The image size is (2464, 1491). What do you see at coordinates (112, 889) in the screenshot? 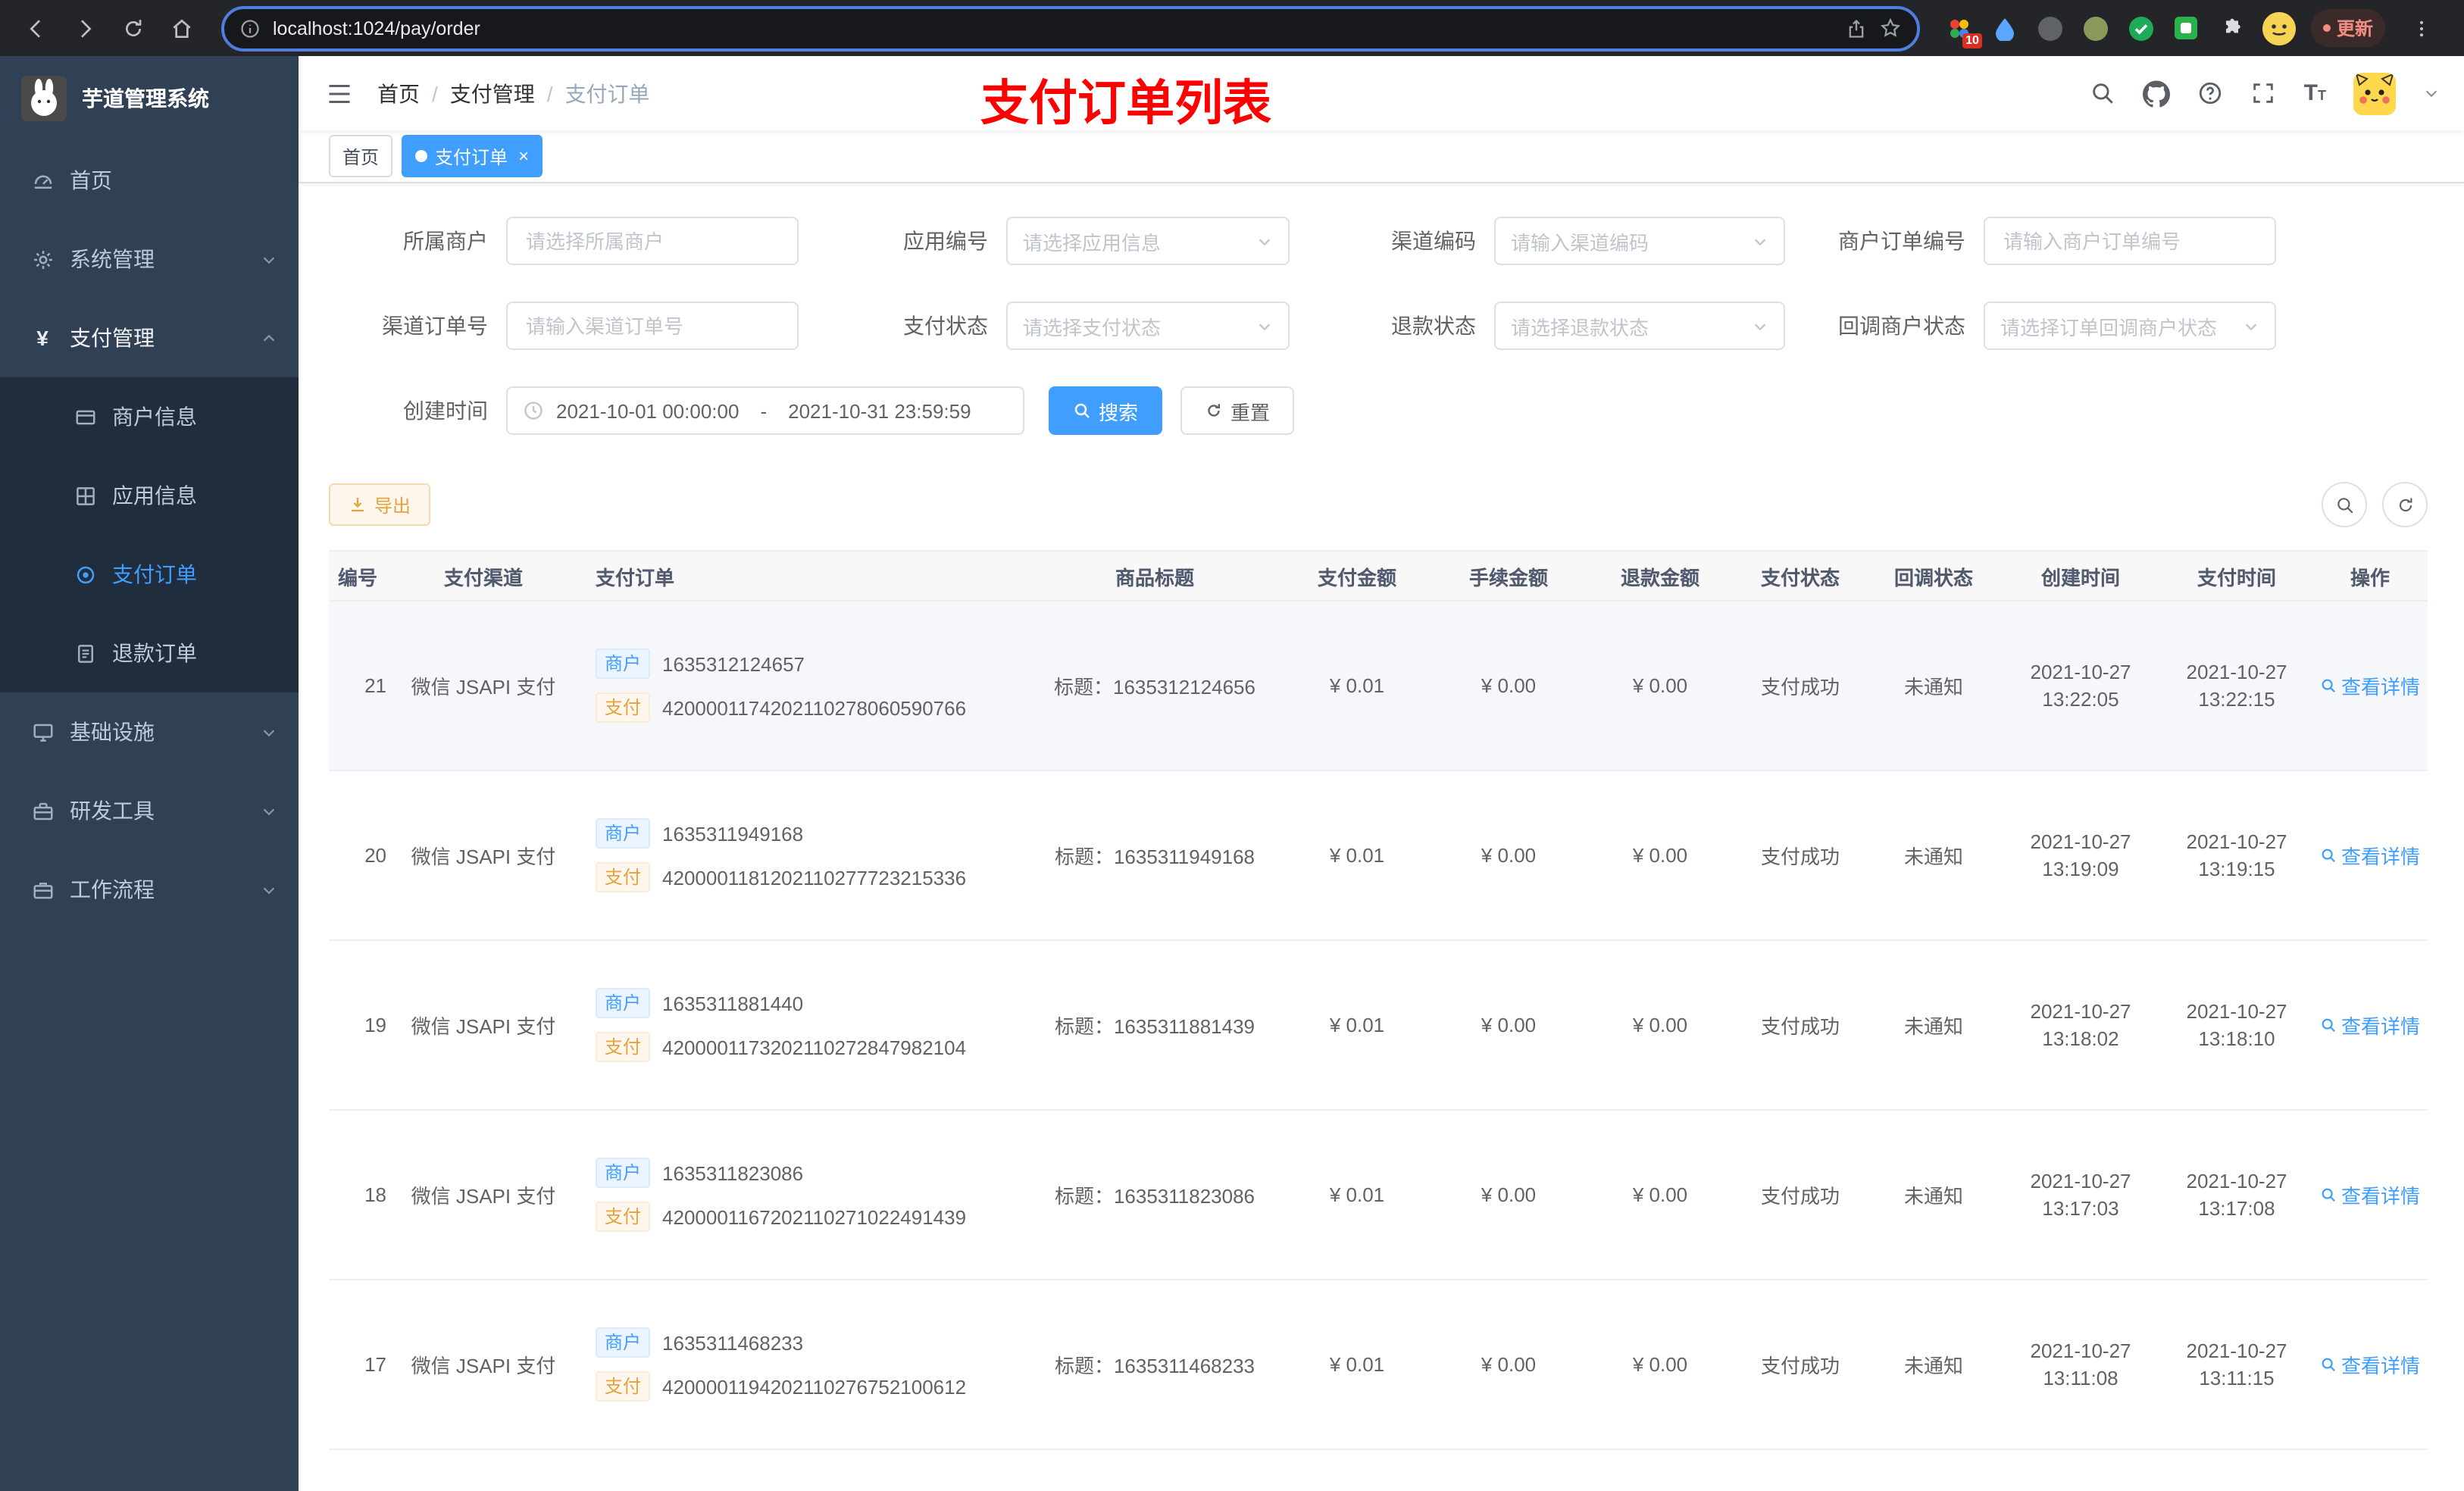
I see `sidebar-label-workflow: 工作流程` at bounding box center [112, 889].